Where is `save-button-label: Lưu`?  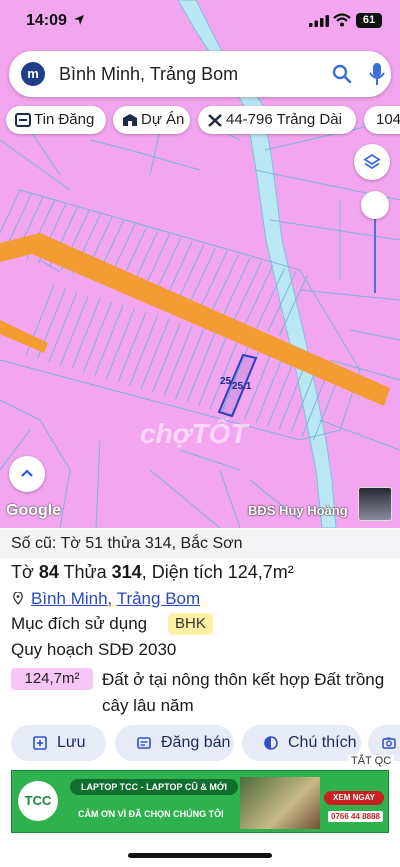 save-button-label: Lưu is located at coordinates (71, 742).